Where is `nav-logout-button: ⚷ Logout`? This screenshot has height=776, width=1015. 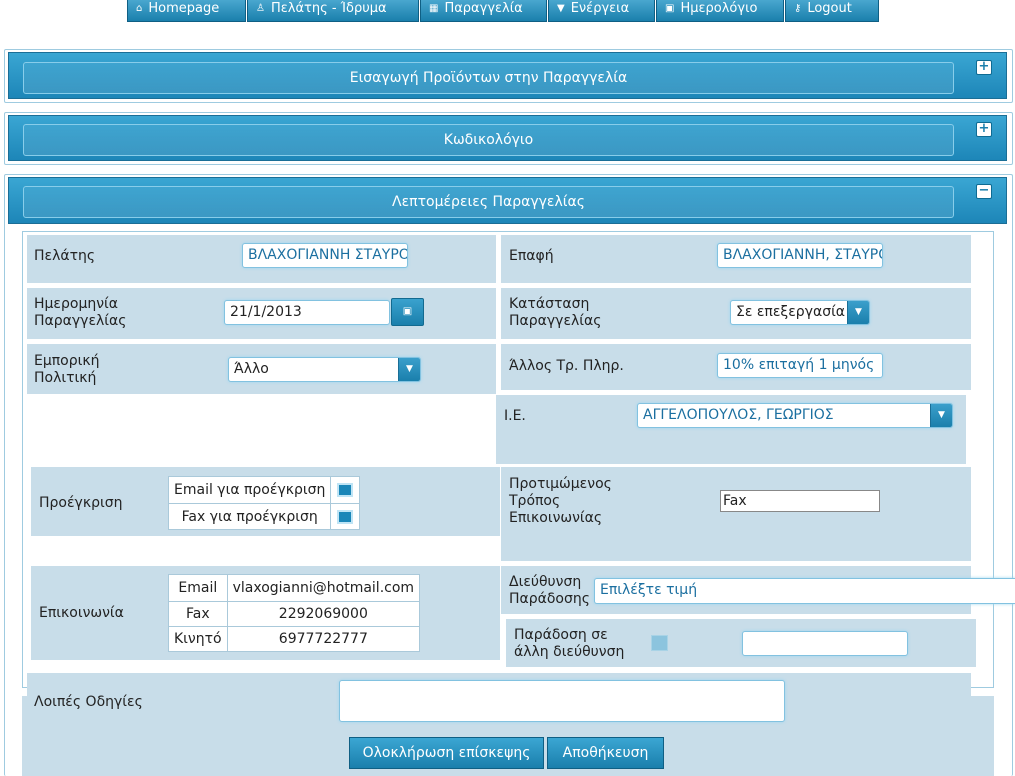 nav-logout-button: ⚷ Logout is located at coordinates (832, 11).